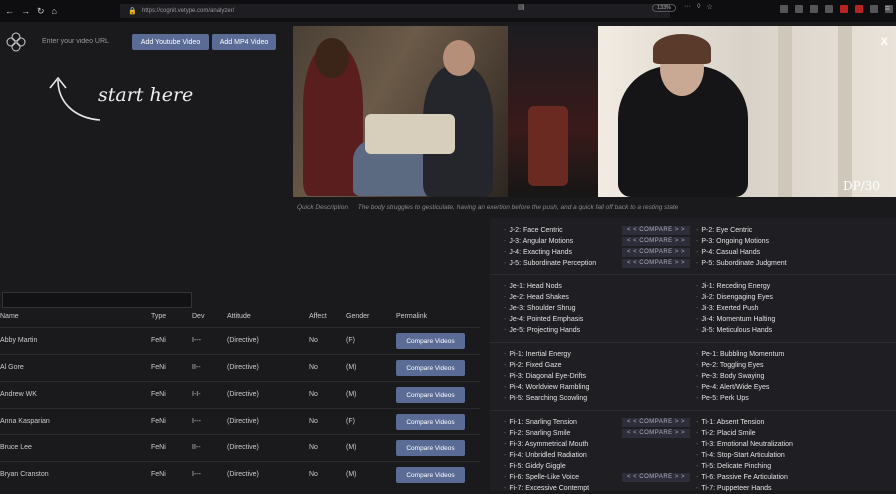 Image resolution: width=896 pixels, height=494 pixels. I want to click on function-item: - Fi-4: Unbridled Radiation, so click(599, 455).